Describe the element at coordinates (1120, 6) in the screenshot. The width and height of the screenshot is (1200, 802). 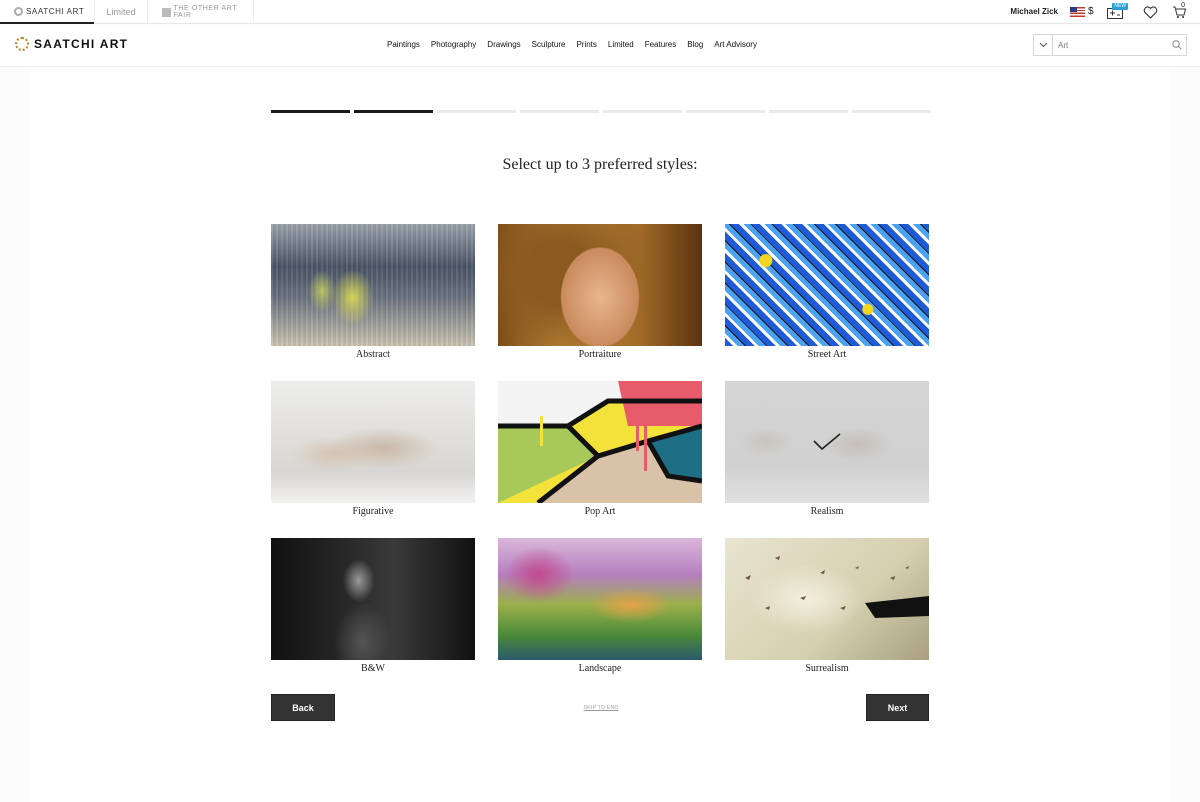
I see `new-badge: NEW` at that location.